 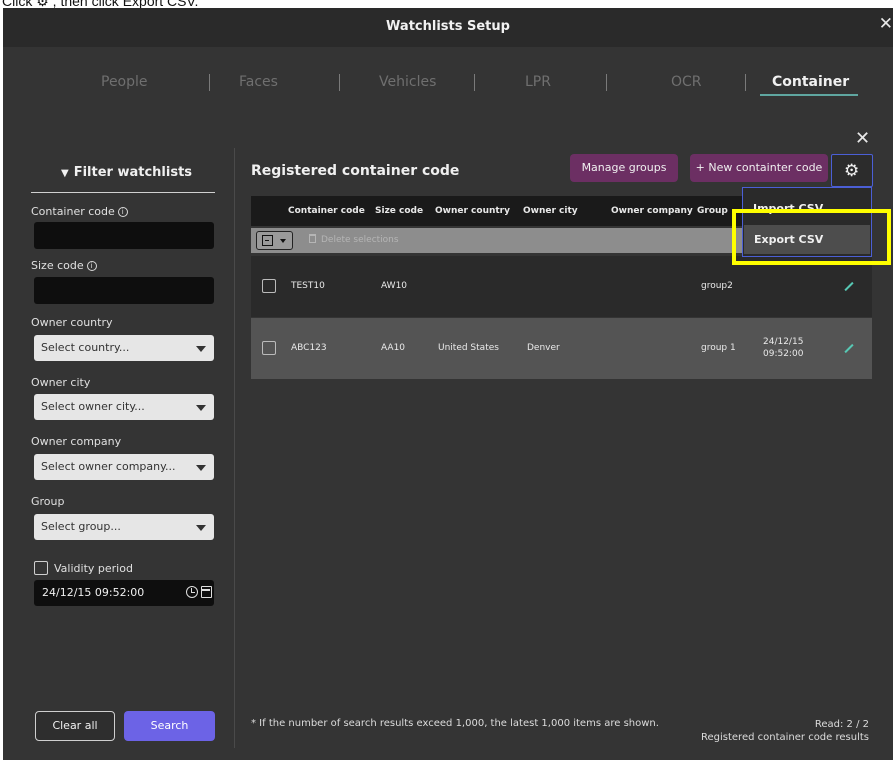 I want to click on container-code-input, so click(x=124, y=235).